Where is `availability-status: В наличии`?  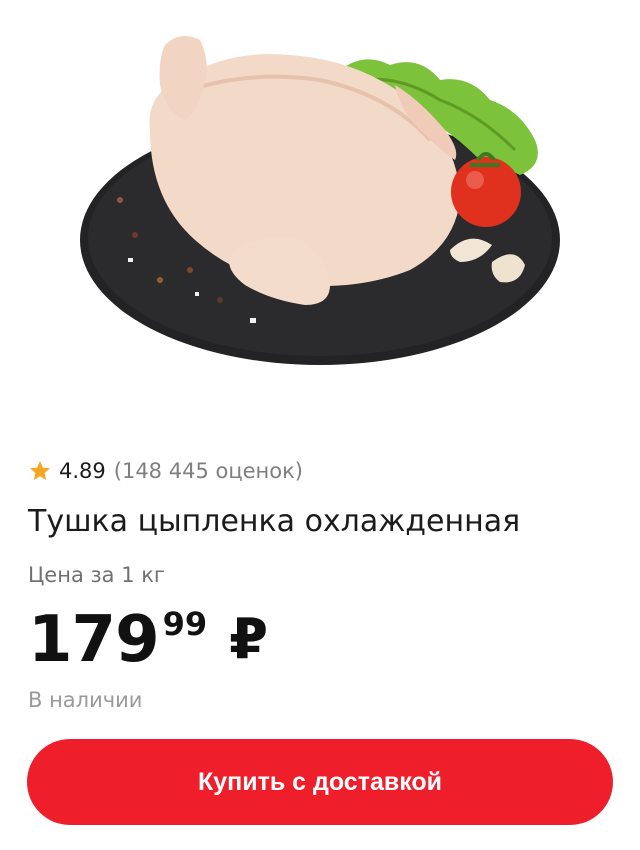 availability-status: В наличии is located at coordinates (85, 700).